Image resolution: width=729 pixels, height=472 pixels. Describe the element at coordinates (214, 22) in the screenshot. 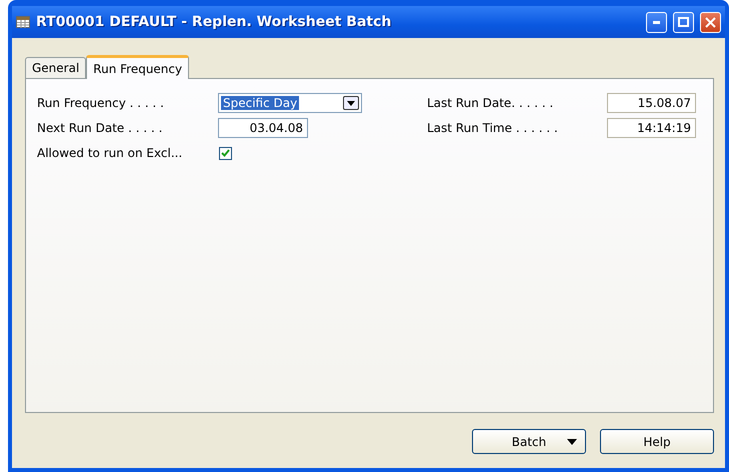

I see `window-title: RT00001 DEFAULT - Replen. Worksheet Batch` at that location.